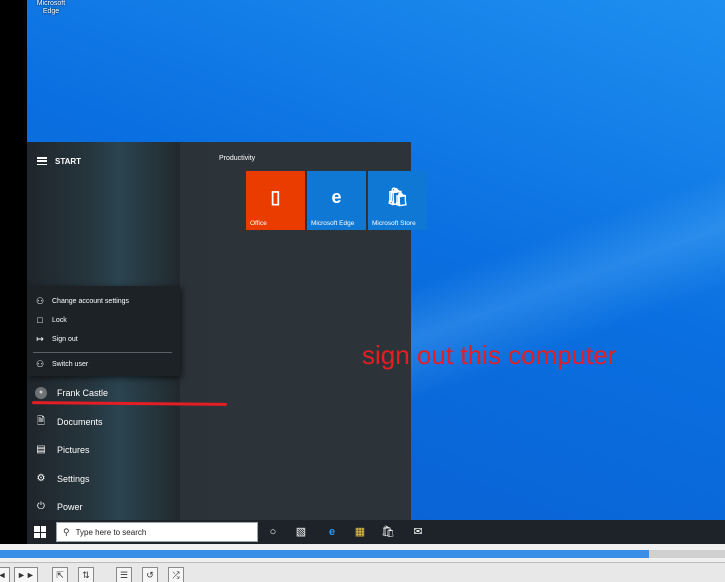 Image resolution: width=725 pixels, height=582 pixels. Describe the element at coordinates (258, 223) in the screenshot. I see `tile-label: Office` at that location.